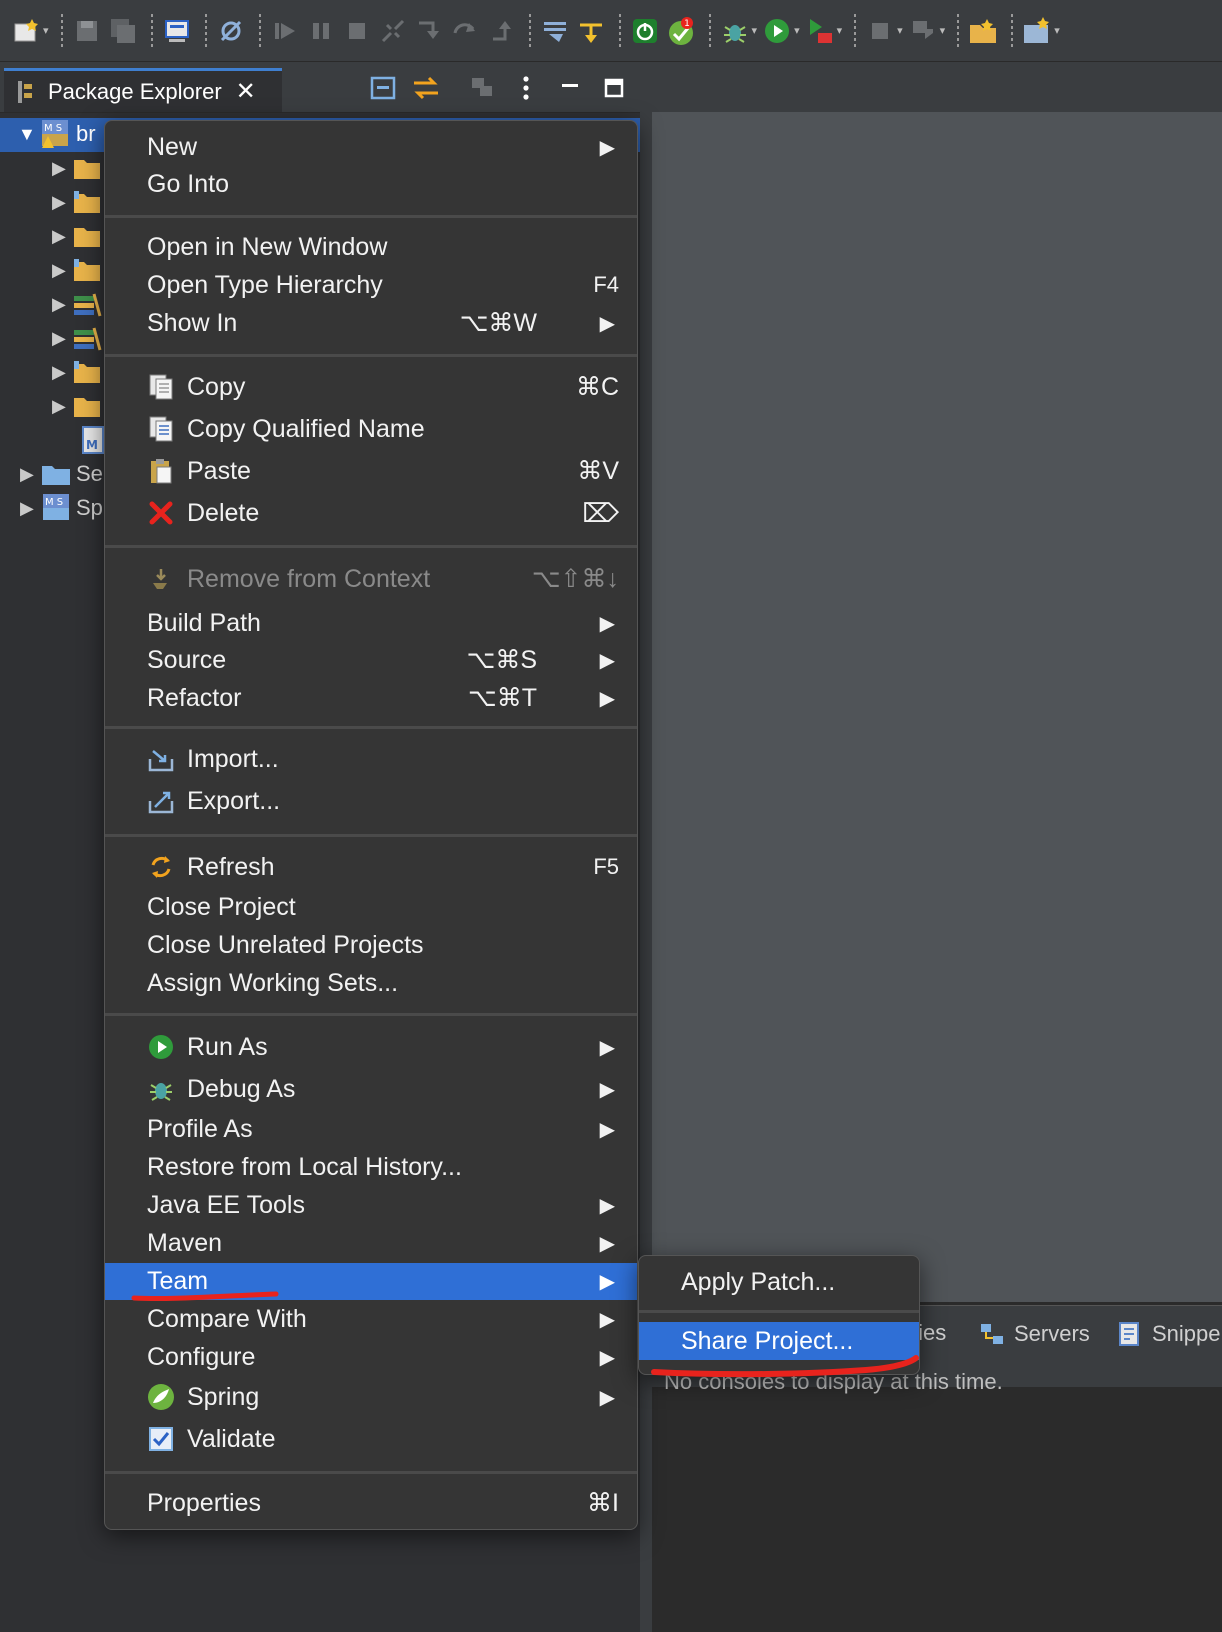 This screenshot has height=1632, width=1222. Describe the element at coordinates (371, 660) in the screenshot. I see `menu-item-source: Source ⌥⌘S ▶` at that location.